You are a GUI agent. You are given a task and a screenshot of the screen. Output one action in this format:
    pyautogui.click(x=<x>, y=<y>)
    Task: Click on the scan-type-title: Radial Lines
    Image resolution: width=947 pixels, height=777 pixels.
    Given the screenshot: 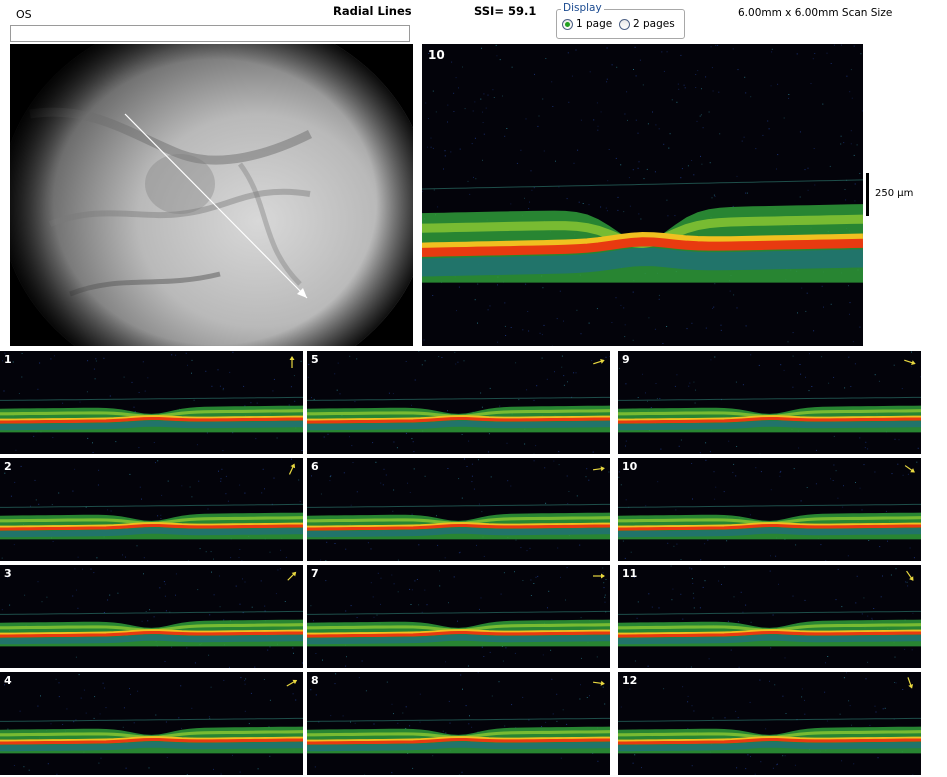 What is the action you would take?
    pyautogui.click(x=372, y=11)
    